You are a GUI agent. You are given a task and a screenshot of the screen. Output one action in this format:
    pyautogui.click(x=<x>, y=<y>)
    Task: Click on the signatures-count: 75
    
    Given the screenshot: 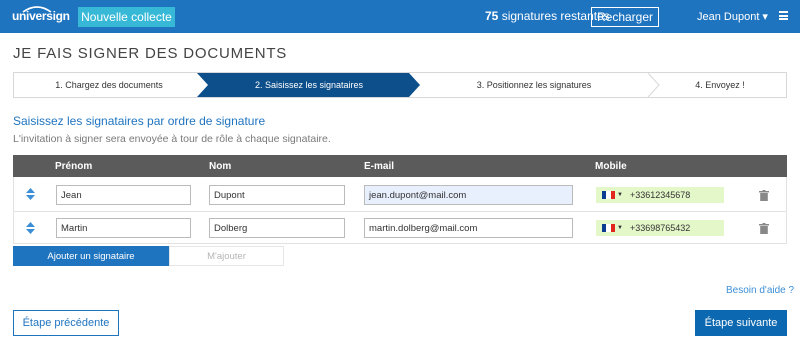 What is the action you would take?
    pyautogui.click(x=492, y=16)
    